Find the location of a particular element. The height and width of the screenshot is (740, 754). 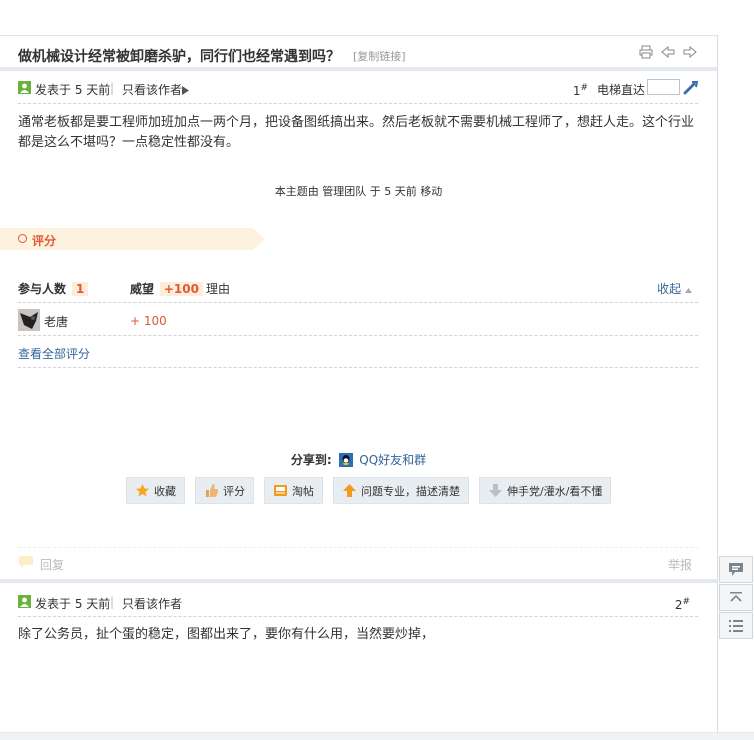

thread-header: 做机械设计经常被卸磨杀驴，同行们也经常遇到吗？ [复制链接] is located at coordinates (358, 55).